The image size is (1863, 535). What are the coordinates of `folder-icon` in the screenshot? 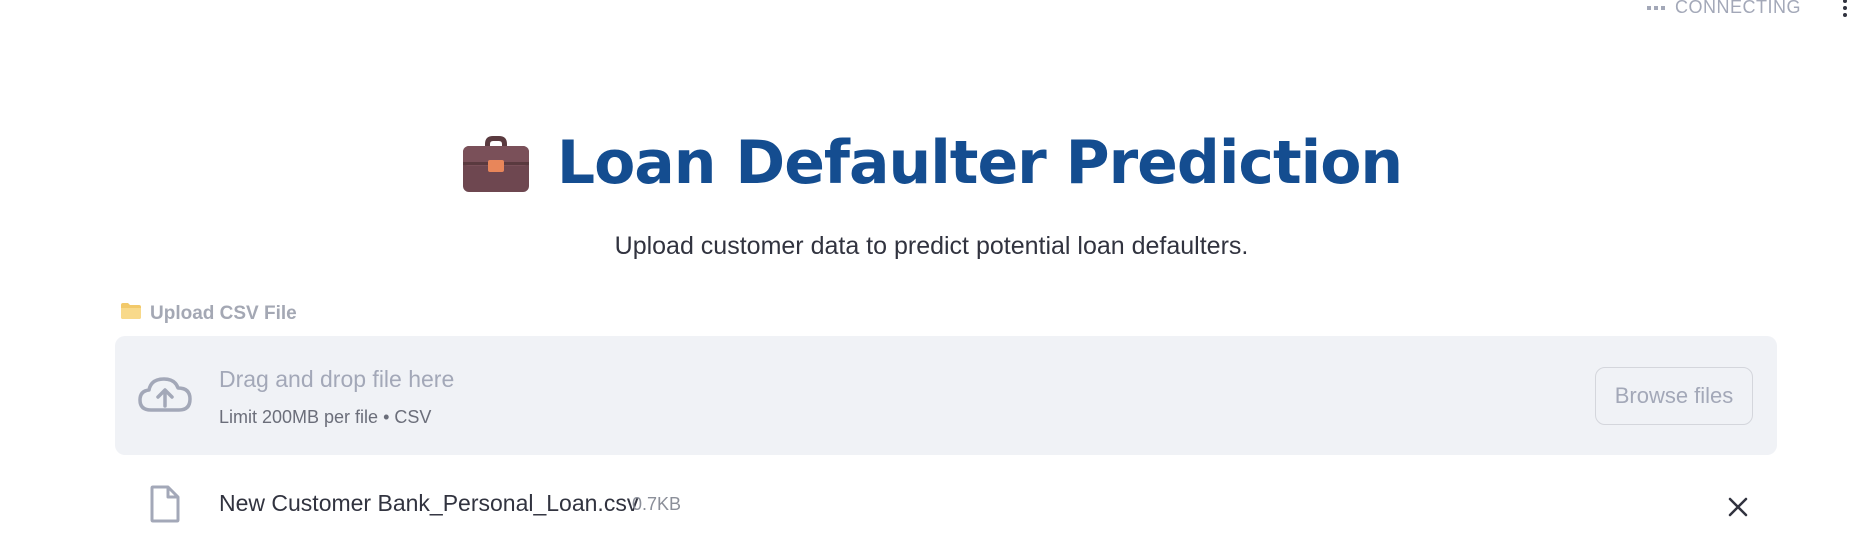 It's located at (131, 314).